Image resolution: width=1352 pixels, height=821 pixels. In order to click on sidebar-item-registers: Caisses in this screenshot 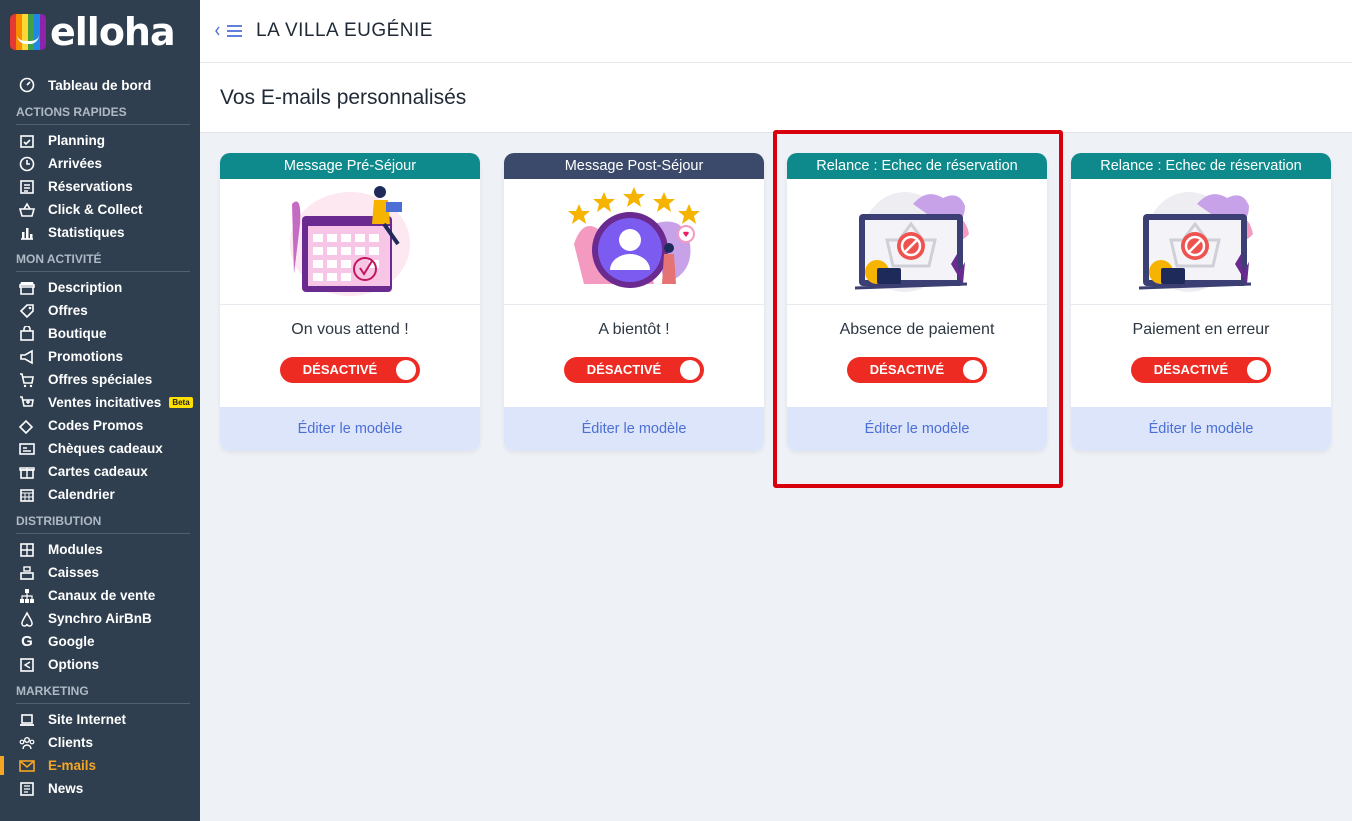, I will do `click(100, 572)`.